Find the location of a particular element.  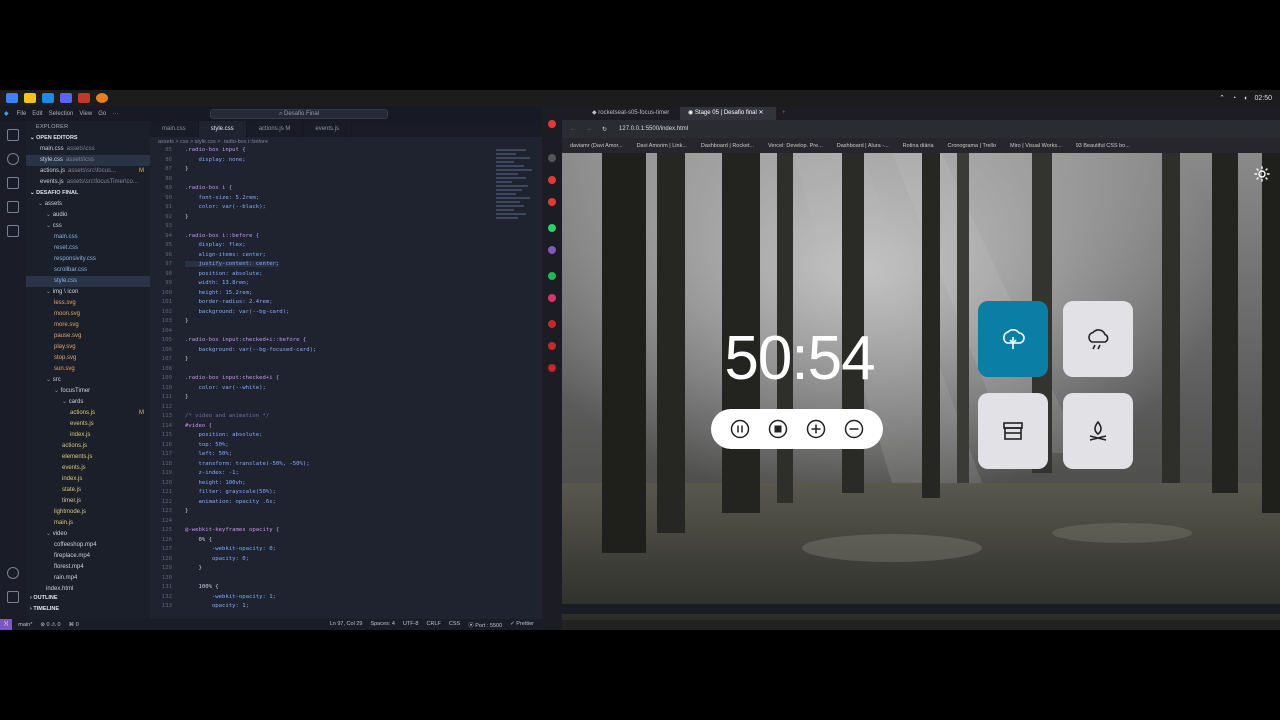

project-section: ⌄ DESAFIO FINAL is located at coordinates (88, 193).